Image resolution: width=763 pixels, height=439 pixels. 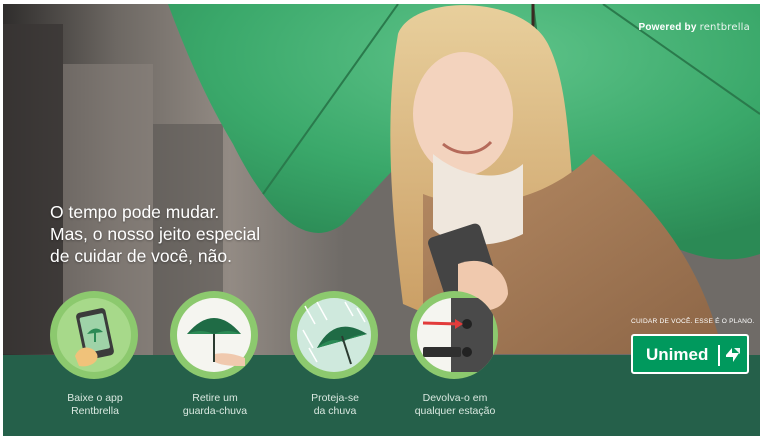 What do you see at coordinates (719, 355) in the screenshot?
I see `unimed-logo-divider` at bounding box center [719, 355].